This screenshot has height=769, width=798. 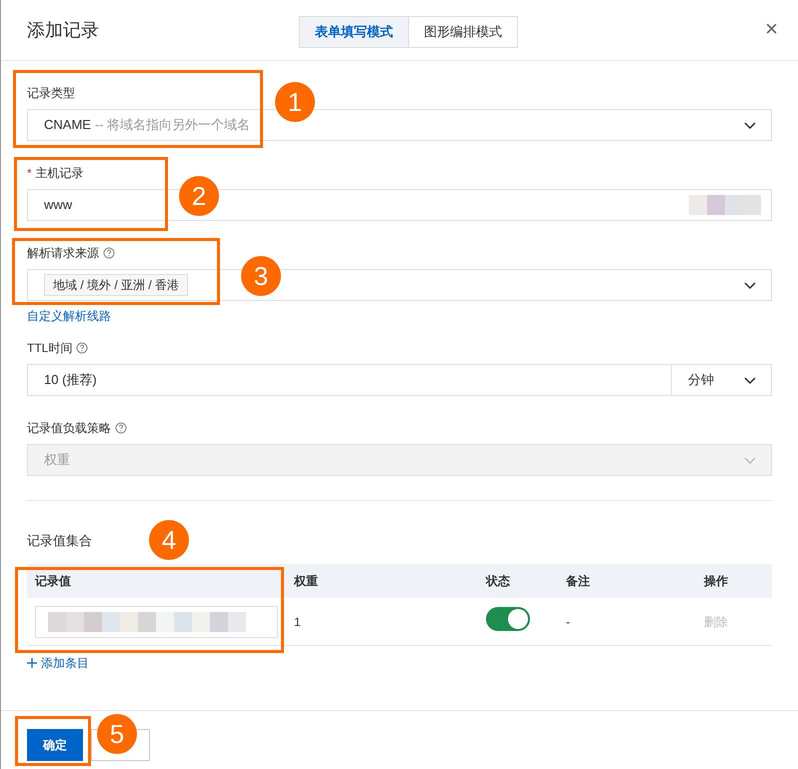 I want to click on close-button: ×, so click(x=771, y=29).